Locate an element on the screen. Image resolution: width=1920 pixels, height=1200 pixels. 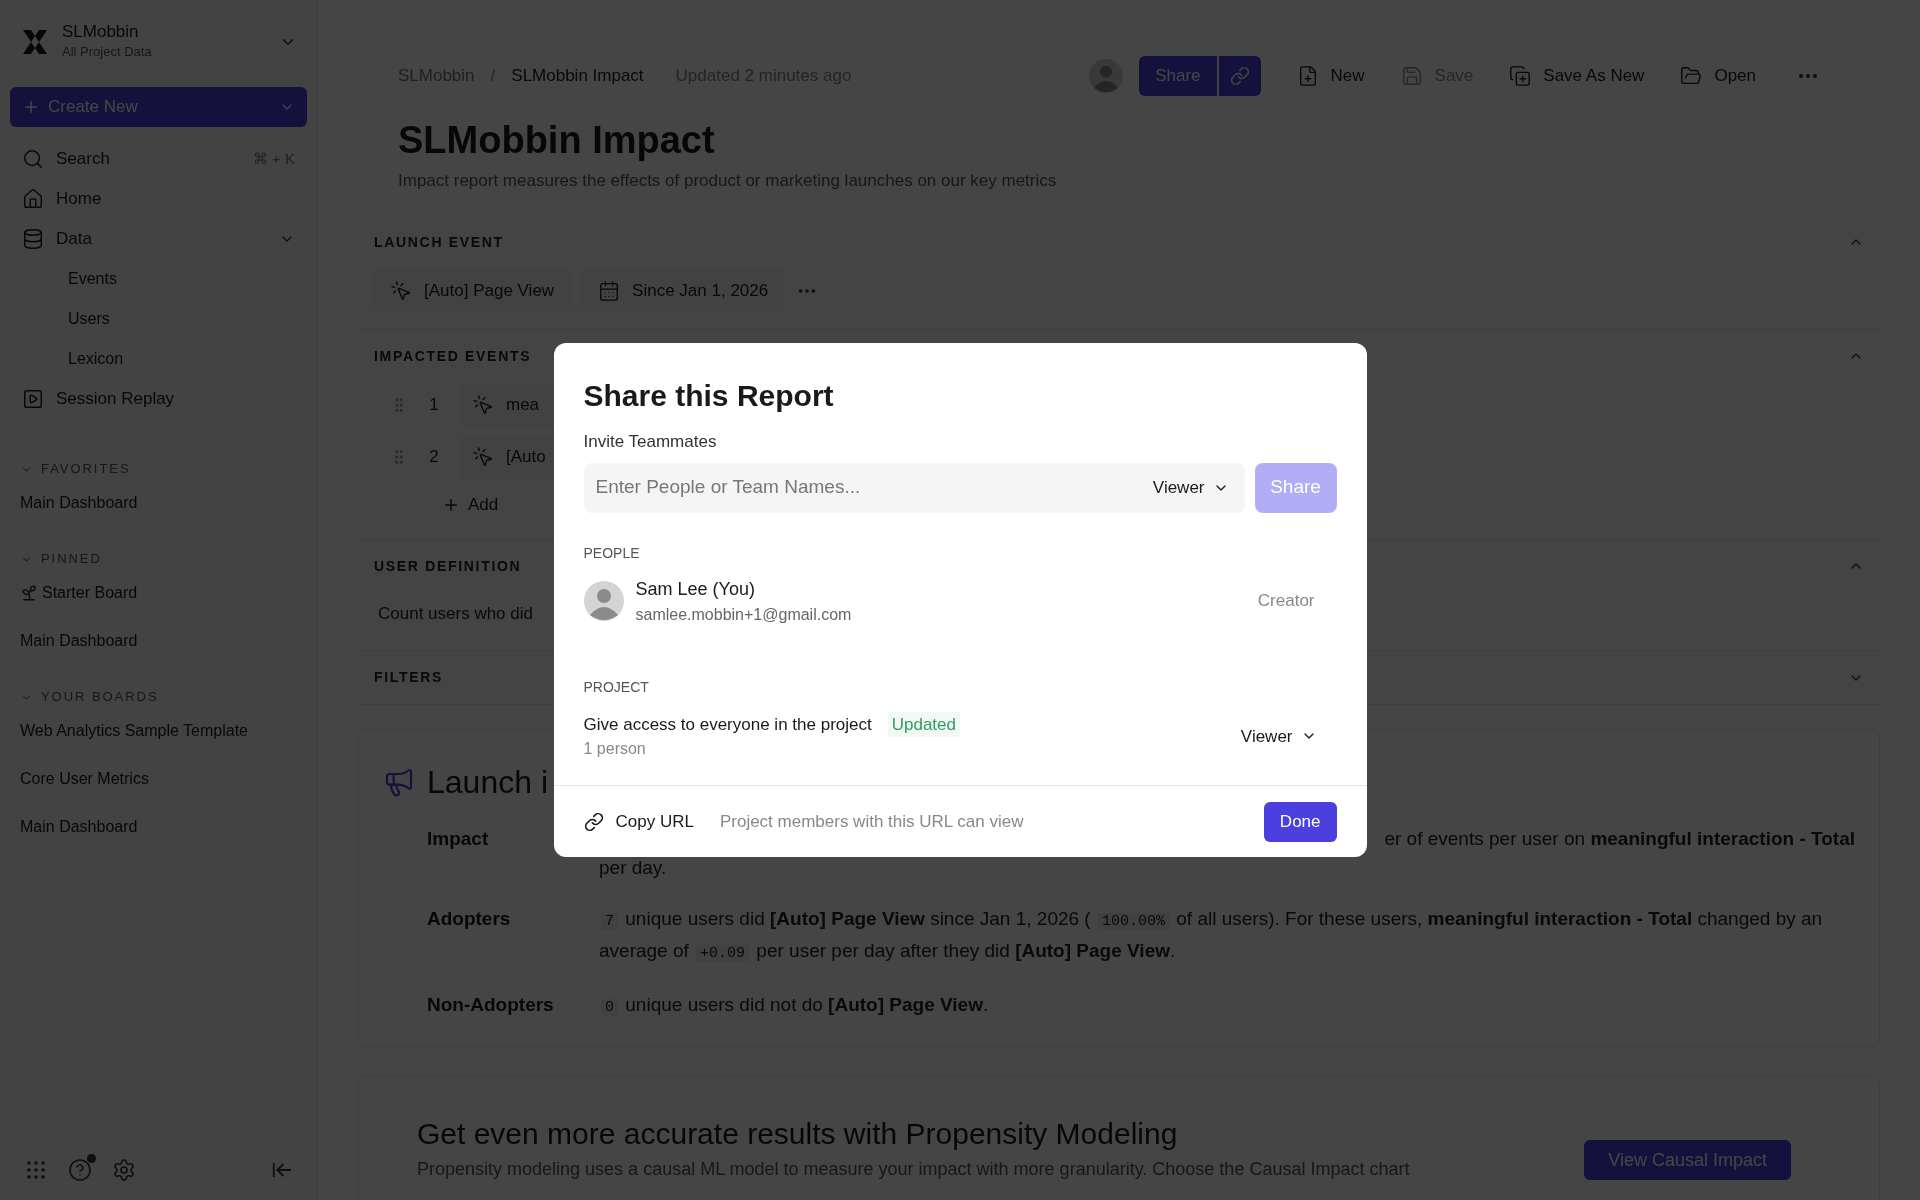
done-button: Done is located at coordinates (1300, 821).